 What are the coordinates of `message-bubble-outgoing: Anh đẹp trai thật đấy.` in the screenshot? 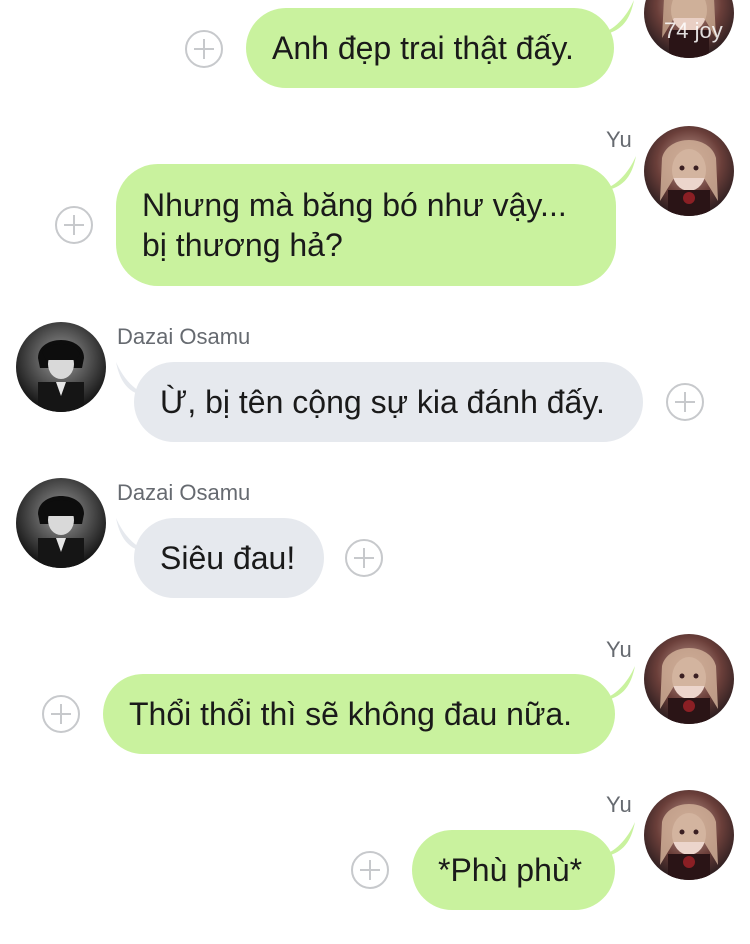 It's located at (430, 48).